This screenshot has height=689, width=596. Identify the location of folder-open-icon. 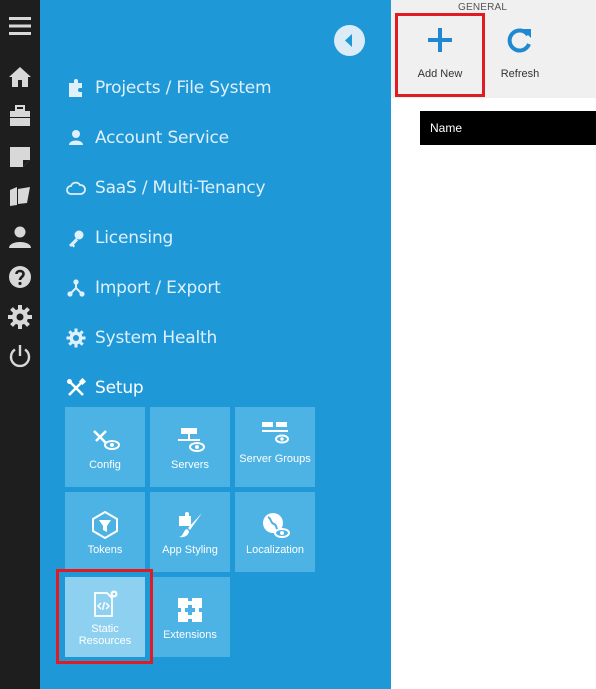
(20, 196).